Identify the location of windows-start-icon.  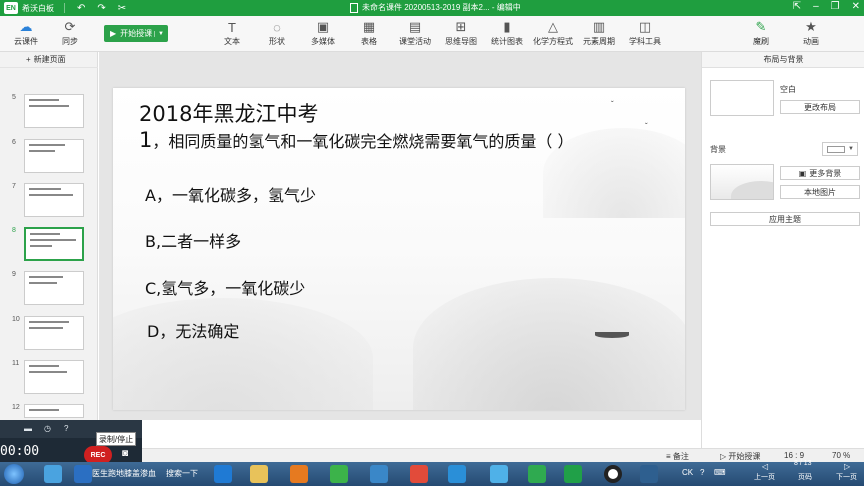
(14, 474).